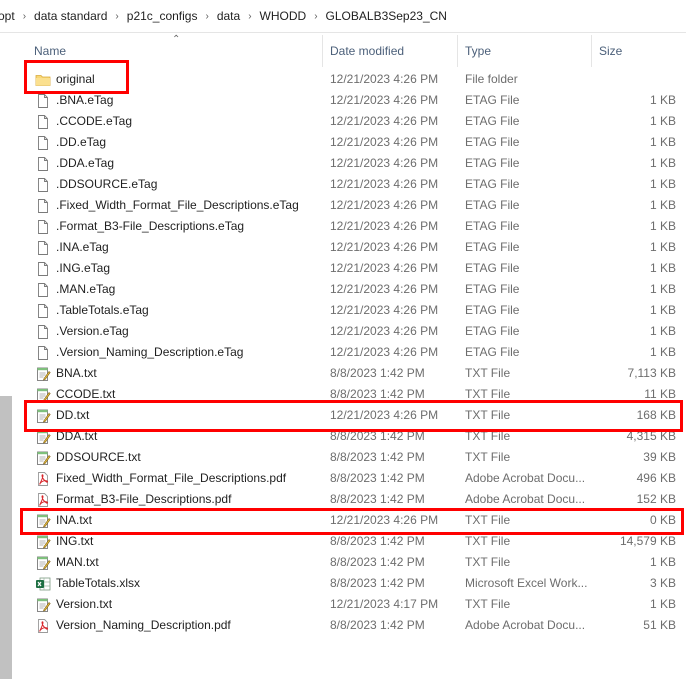  Describe the element at coordinates (525, 51) in the screenshot. I see `column-header-type: Type` at that location.